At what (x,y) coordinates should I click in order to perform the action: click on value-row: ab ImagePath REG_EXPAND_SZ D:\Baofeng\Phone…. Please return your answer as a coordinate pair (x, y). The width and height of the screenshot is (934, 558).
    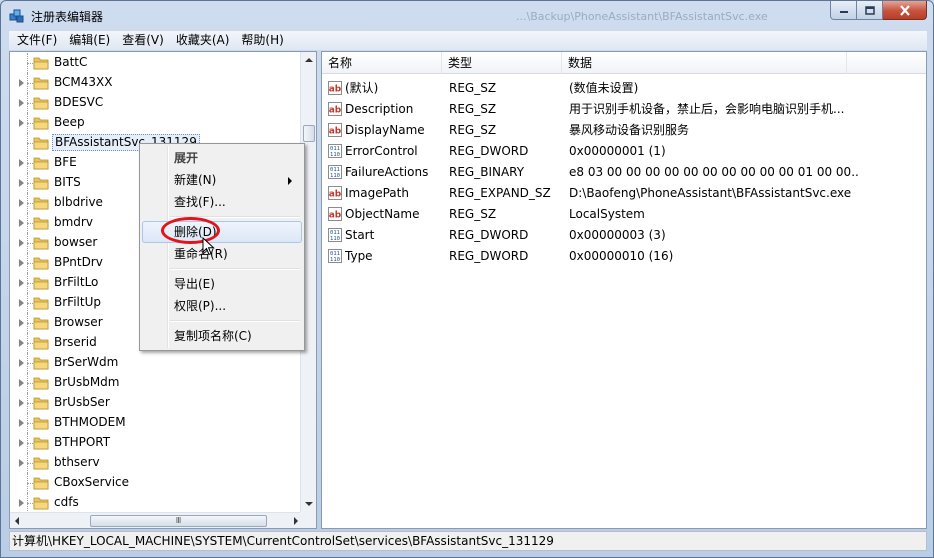
    Looking at the image, I should click on (624, 193).